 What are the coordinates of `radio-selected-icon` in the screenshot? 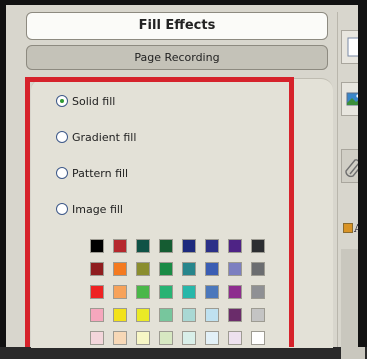 It's located at (62, 101).